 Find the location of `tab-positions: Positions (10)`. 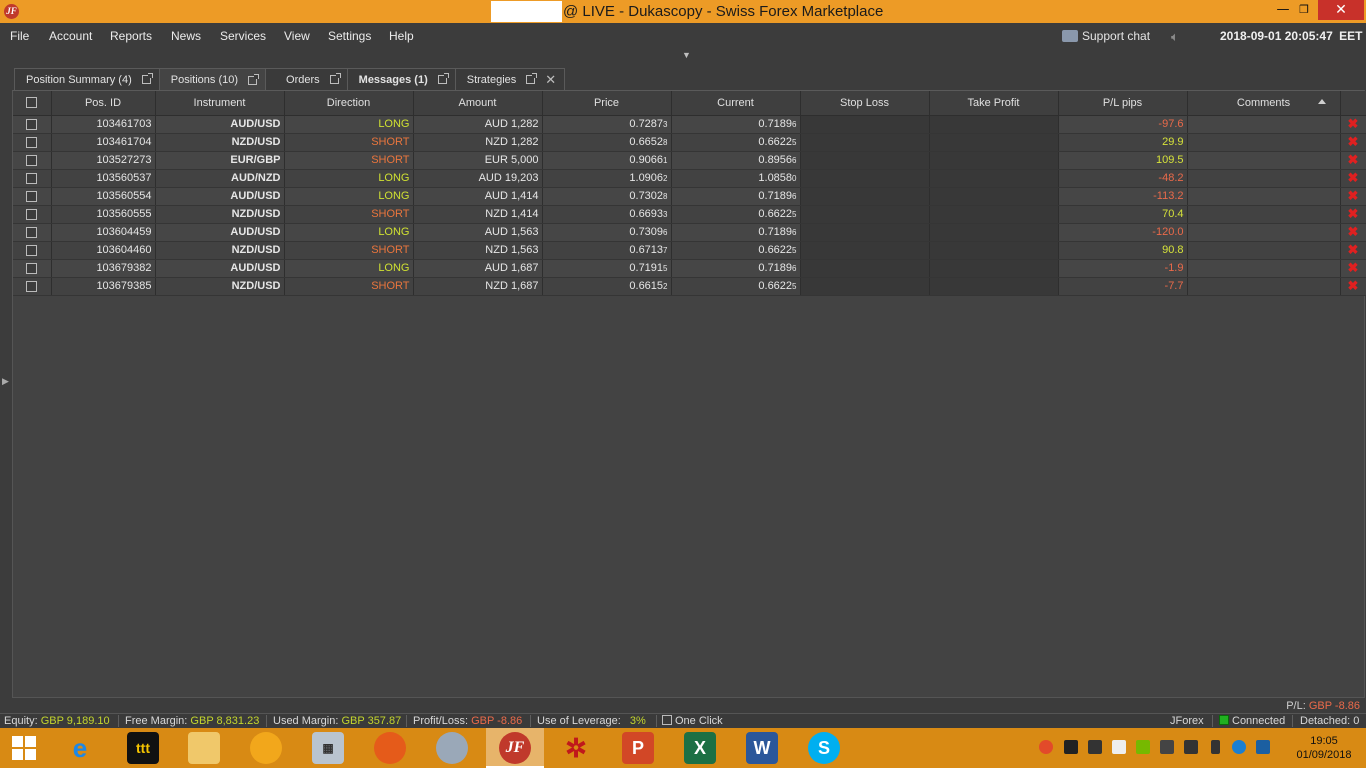

tab-positions: Positions (10) is located at coordinates (212, 79).